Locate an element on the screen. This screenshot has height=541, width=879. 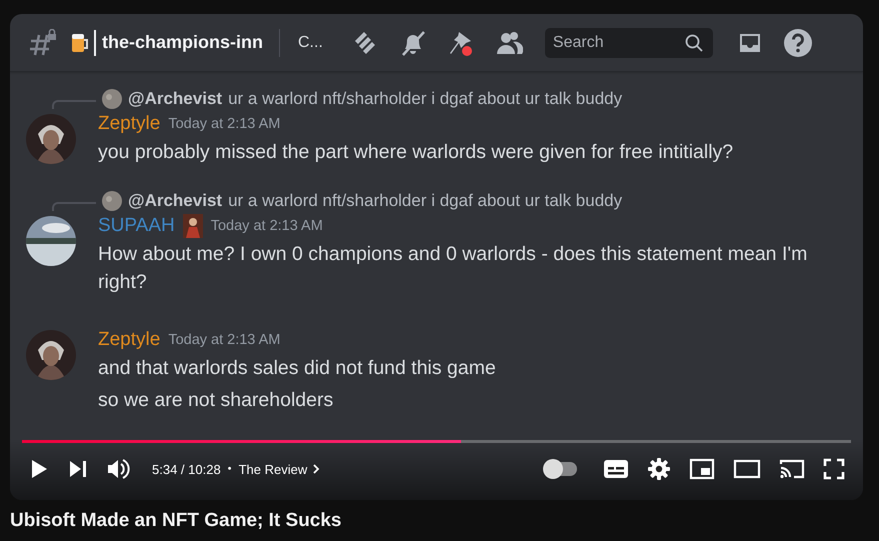
skip-next-icon is located at coordinates (78, 469).